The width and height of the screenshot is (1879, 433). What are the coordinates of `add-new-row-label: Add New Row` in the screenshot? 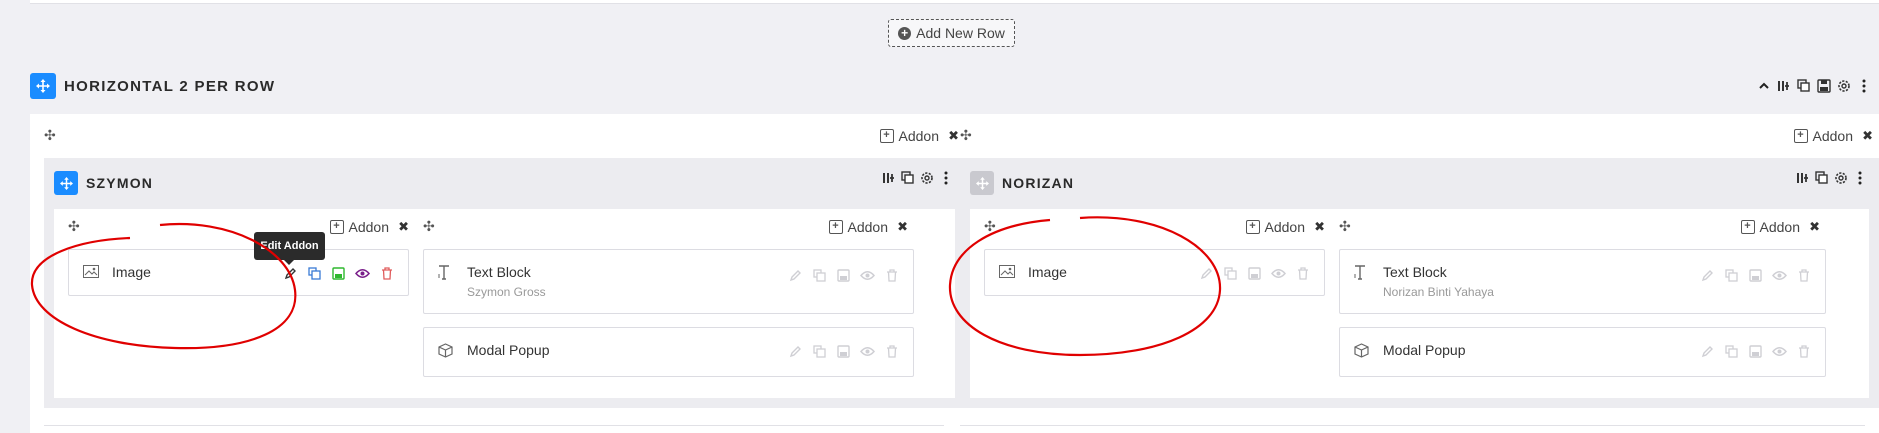 It's located at (960, 33).